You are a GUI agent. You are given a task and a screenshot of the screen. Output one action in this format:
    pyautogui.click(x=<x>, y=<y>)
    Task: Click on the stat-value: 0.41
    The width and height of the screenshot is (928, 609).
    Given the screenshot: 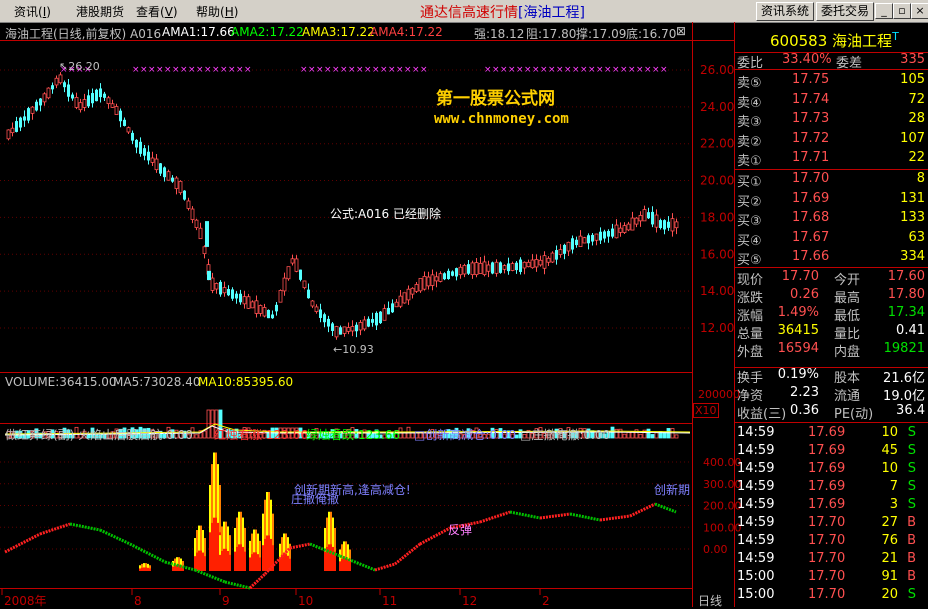 What is the action you would take?
    pyautogui.click(x=910, y=330)
    